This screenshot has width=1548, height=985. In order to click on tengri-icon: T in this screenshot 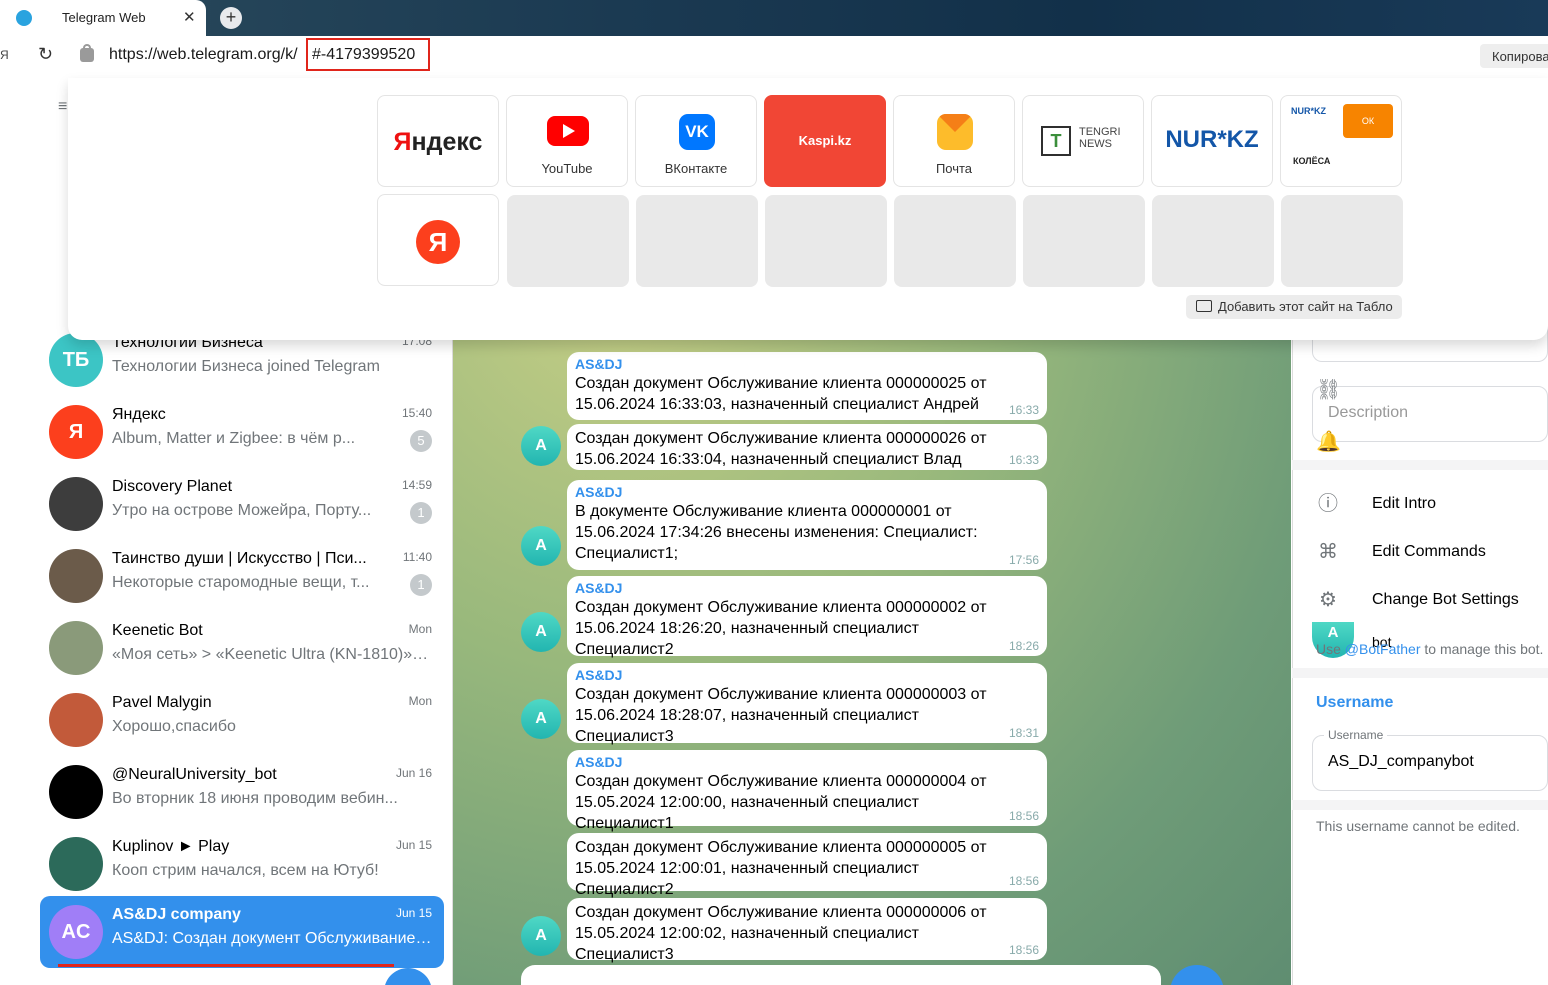, I will do `click(1056, 141)`.